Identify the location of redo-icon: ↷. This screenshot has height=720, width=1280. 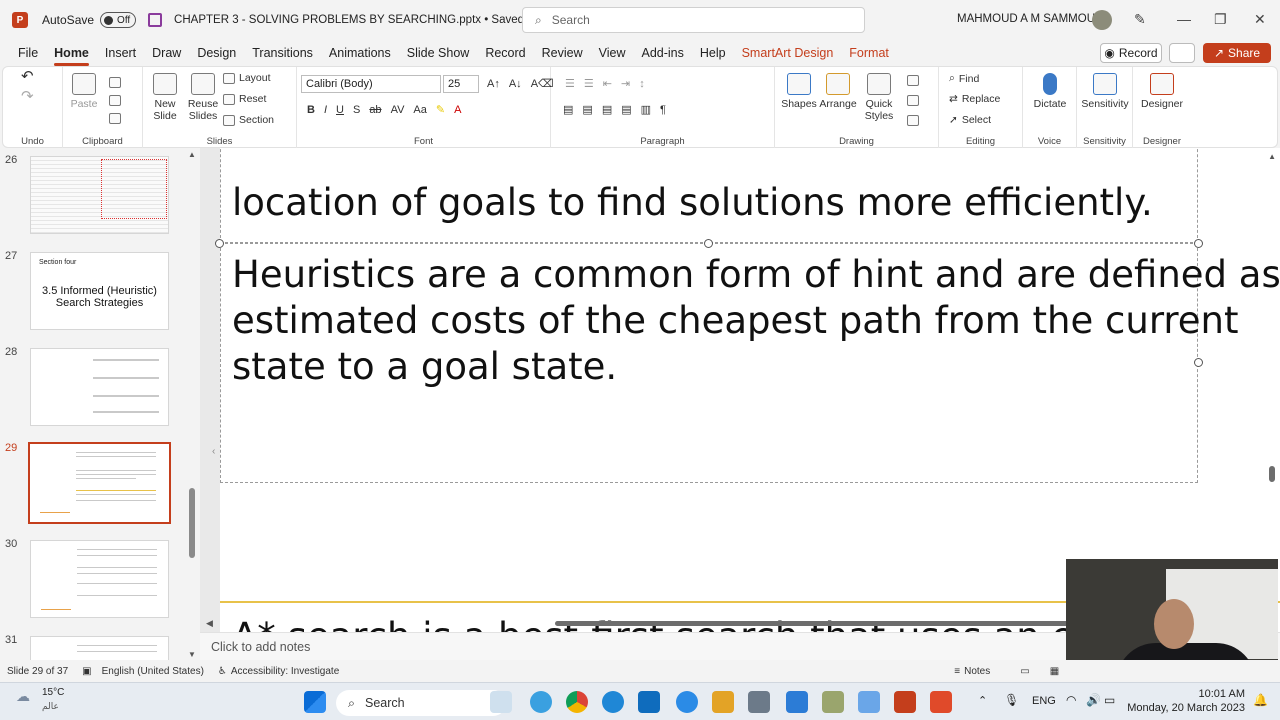
(27, 96).